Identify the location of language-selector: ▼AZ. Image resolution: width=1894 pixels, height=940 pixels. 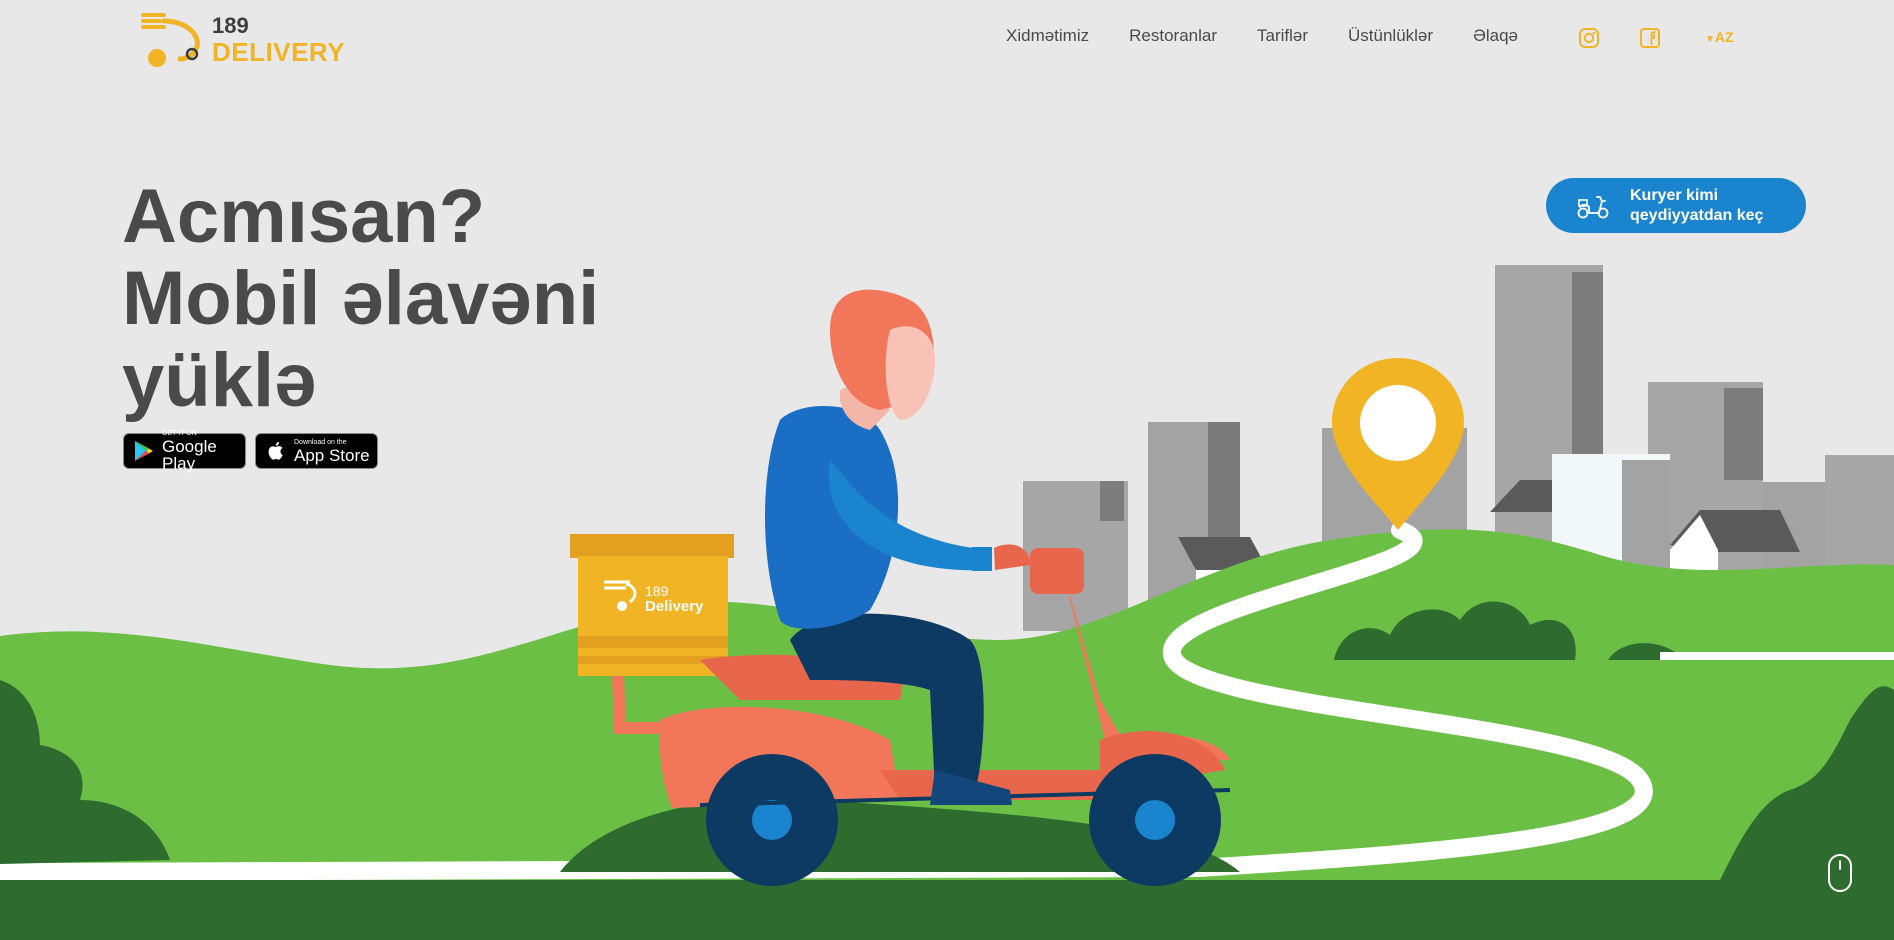
(1719, 37).